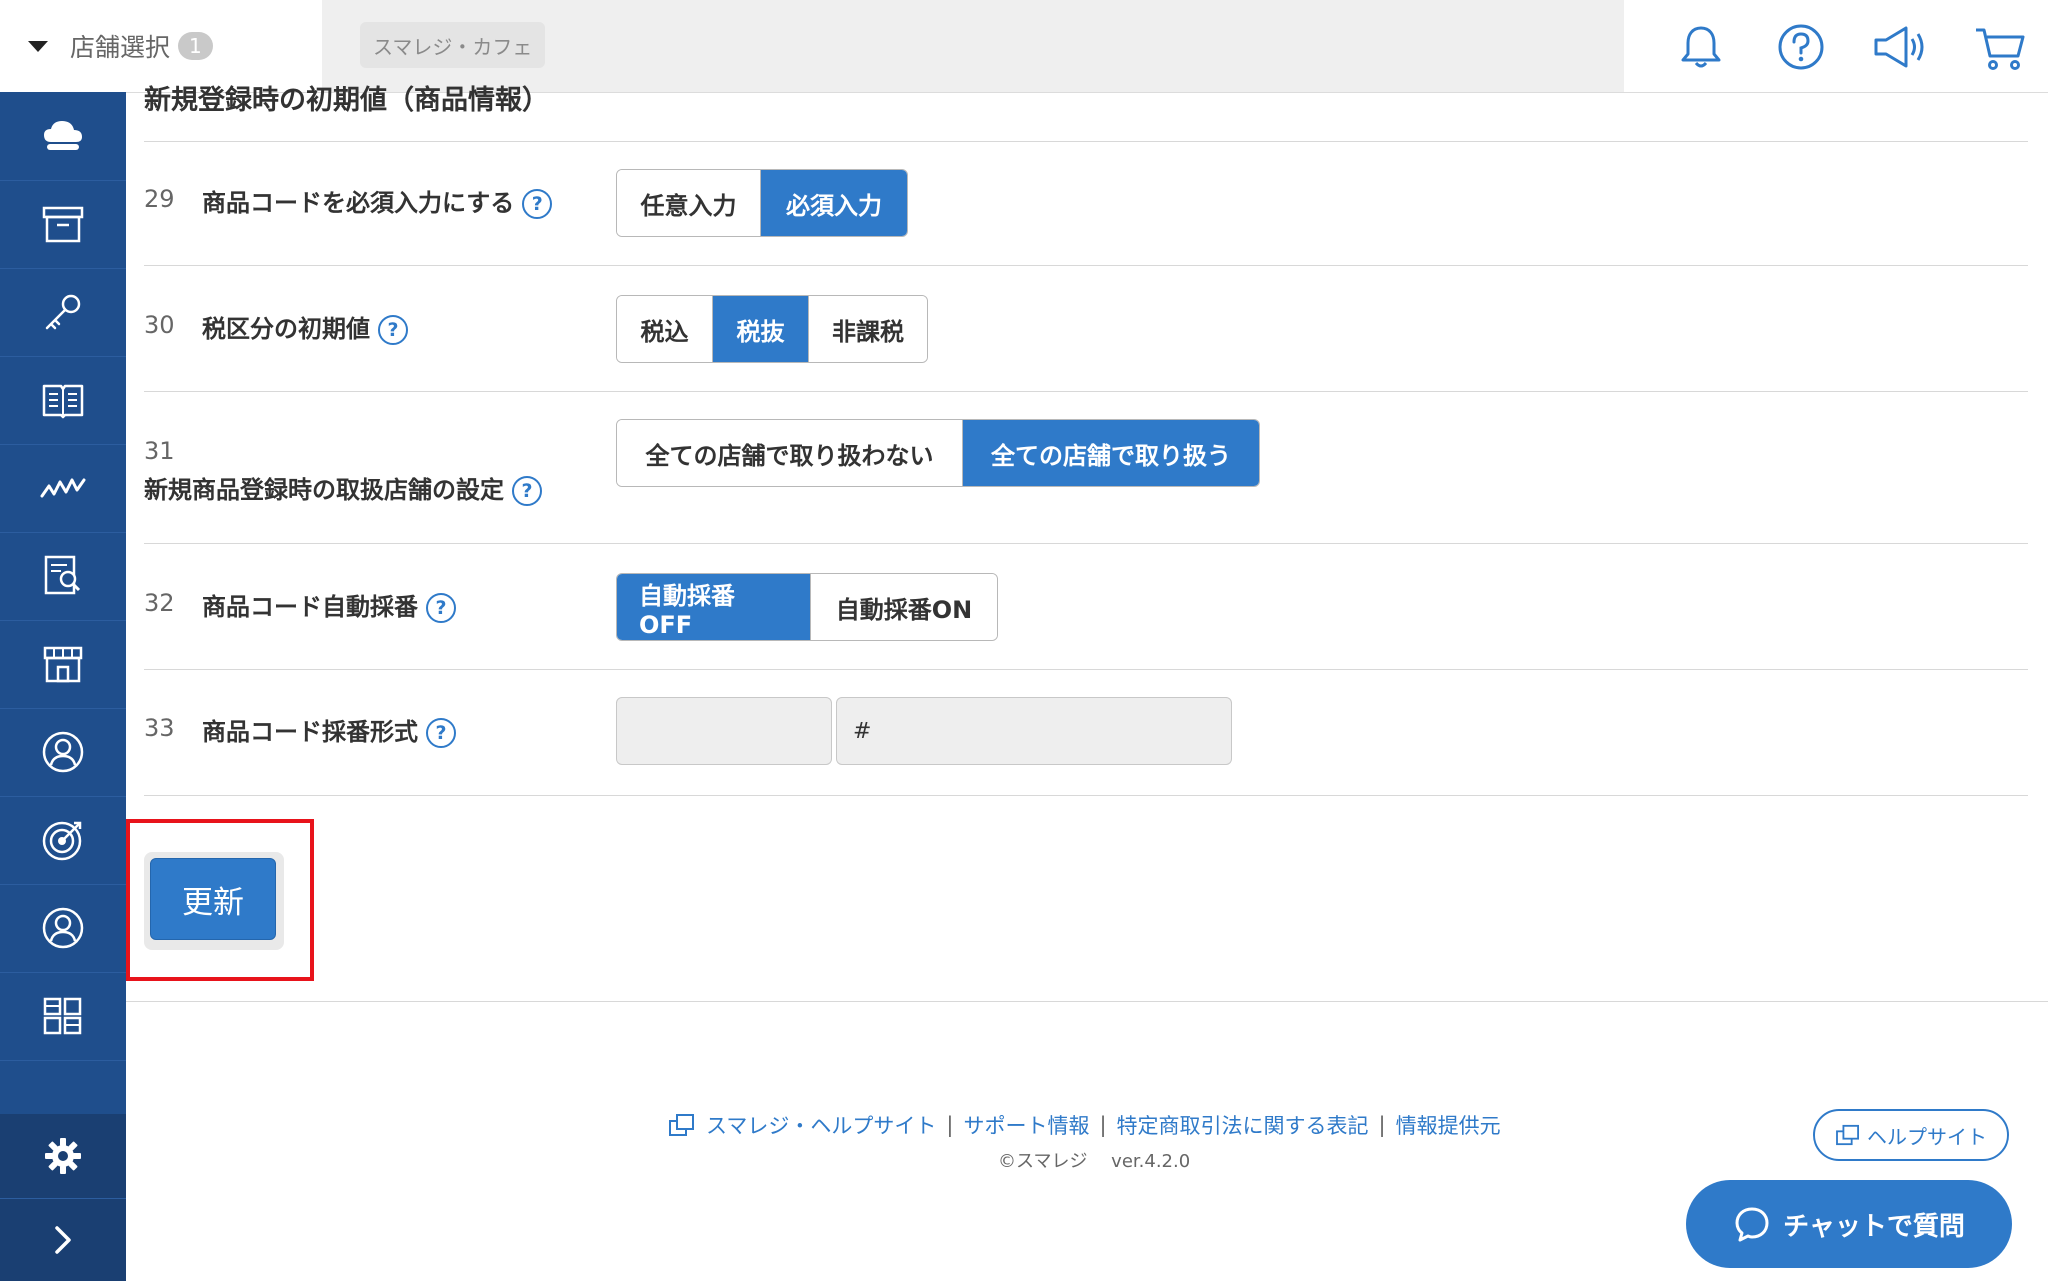 The height and width of the screenshot is (1281, 2048). I want to click on option-auto-numbering-on: 自動採番ON, so click(904, 607).